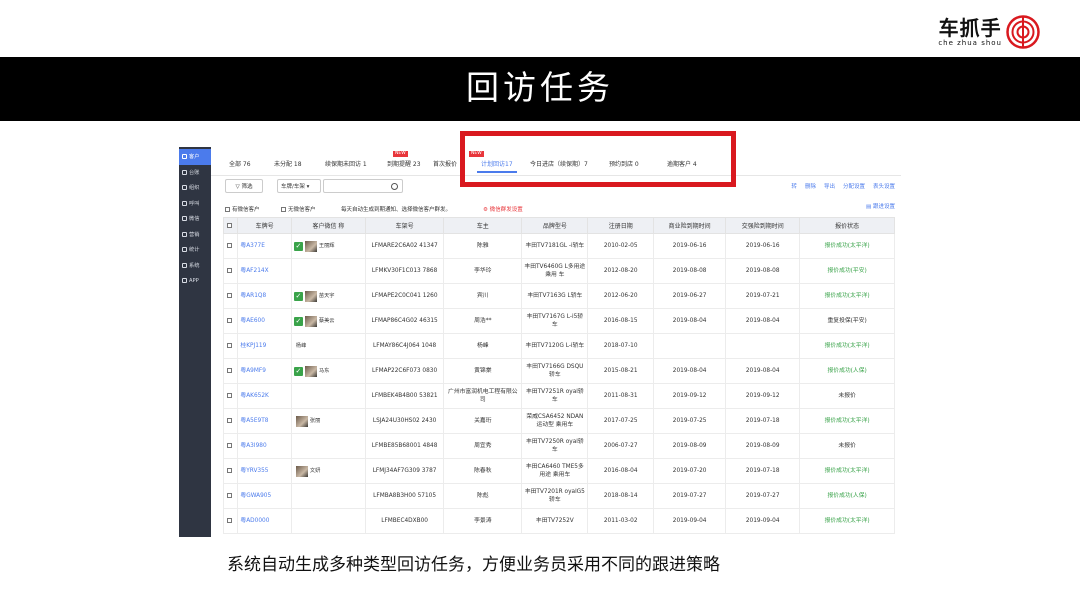  Describe the element at coordinates (184, 157) in the screenshot. I see `user-icon` at that location.